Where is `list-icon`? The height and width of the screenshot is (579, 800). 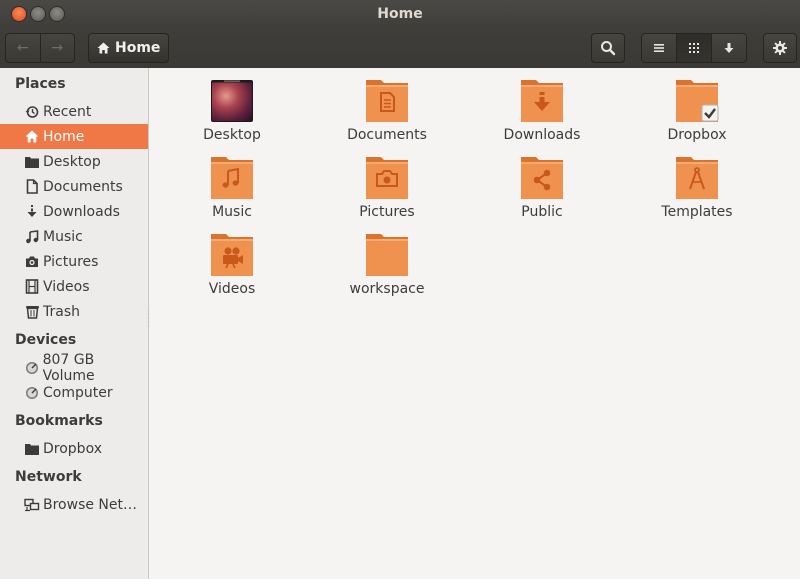
list-icon is located at coordinates (659, 48).